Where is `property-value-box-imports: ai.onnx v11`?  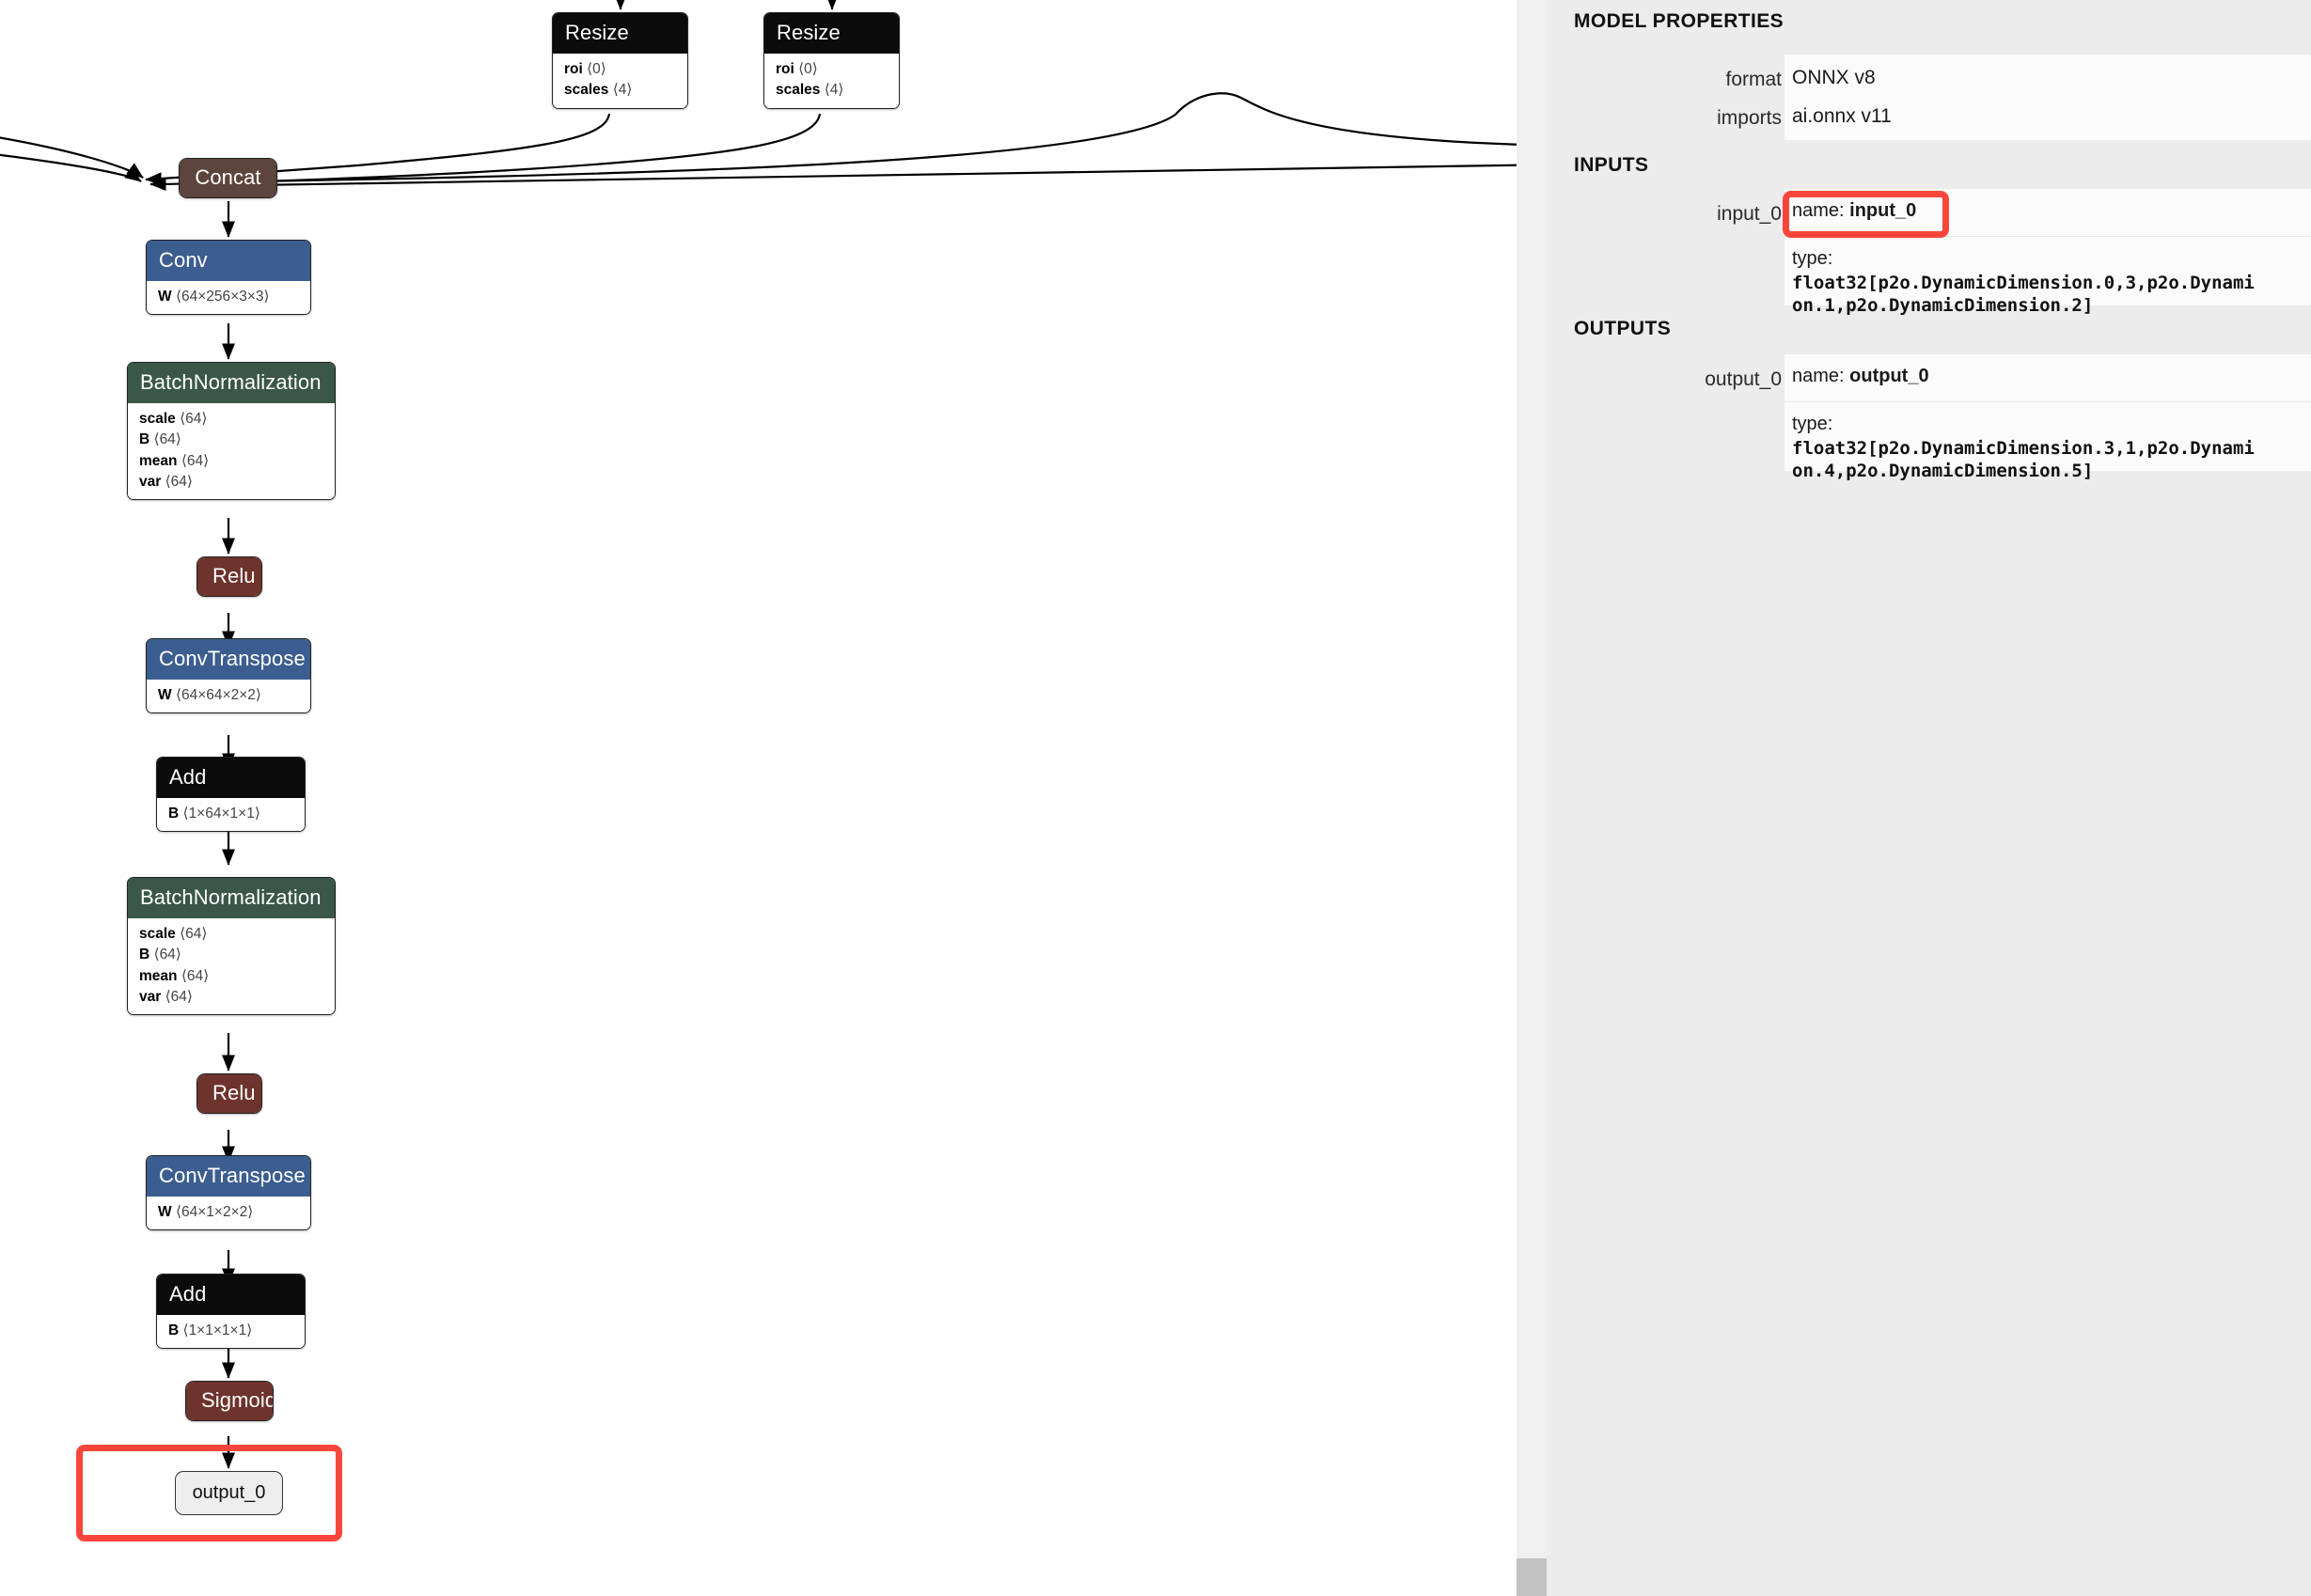
property-value-box-imports: ai.onnx v11 is located at coordinates (2047, 116).